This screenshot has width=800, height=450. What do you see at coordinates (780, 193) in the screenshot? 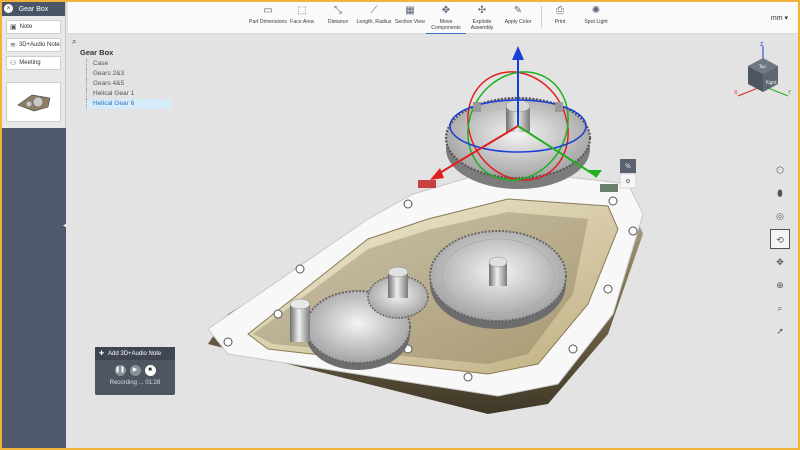
I see `cylinder-view-icon: ⬮` at bounding box center [780, 193].